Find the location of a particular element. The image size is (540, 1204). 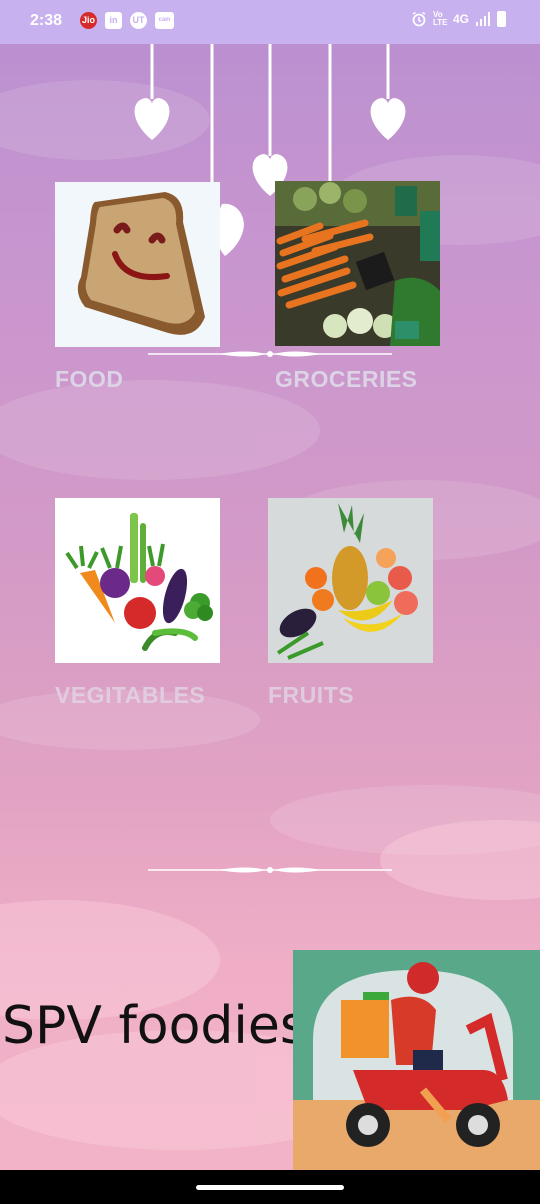

food-tile is located at coordinates (137, 264).